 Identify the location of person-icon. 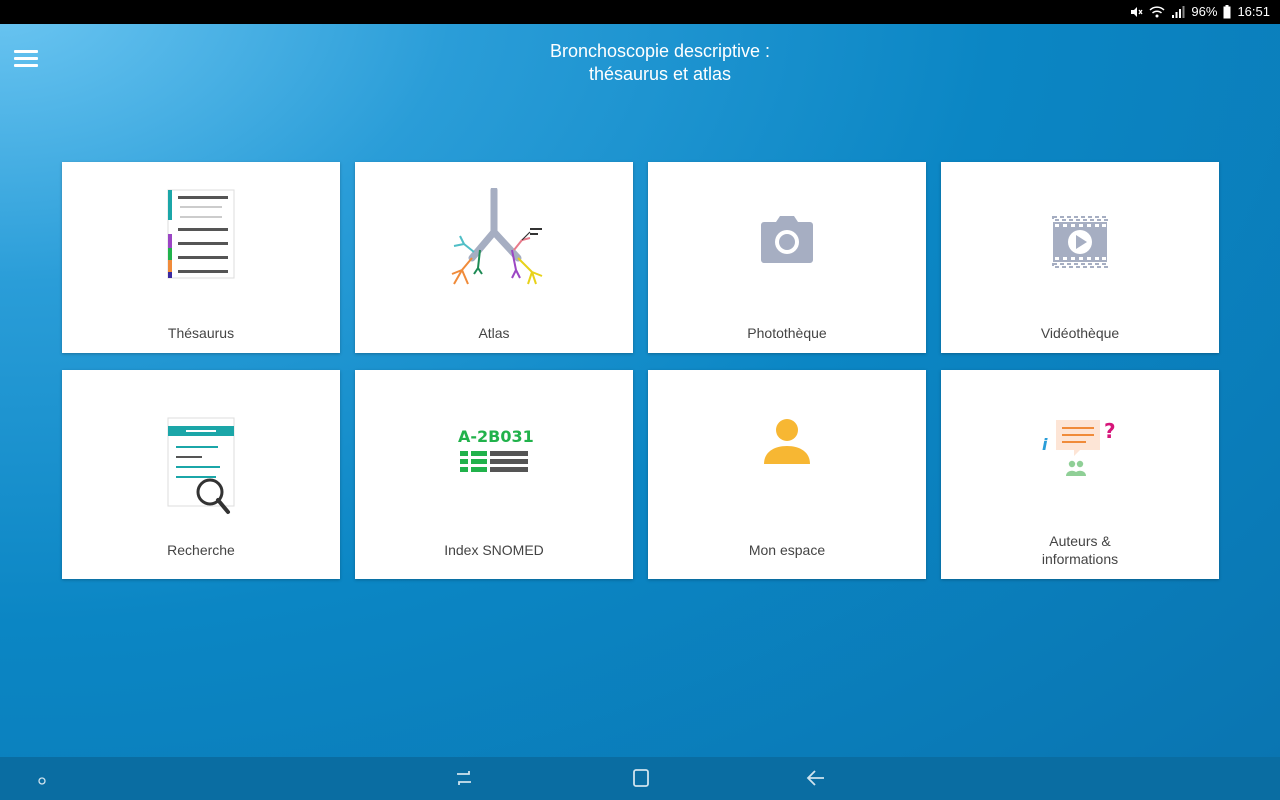
(787, 444).